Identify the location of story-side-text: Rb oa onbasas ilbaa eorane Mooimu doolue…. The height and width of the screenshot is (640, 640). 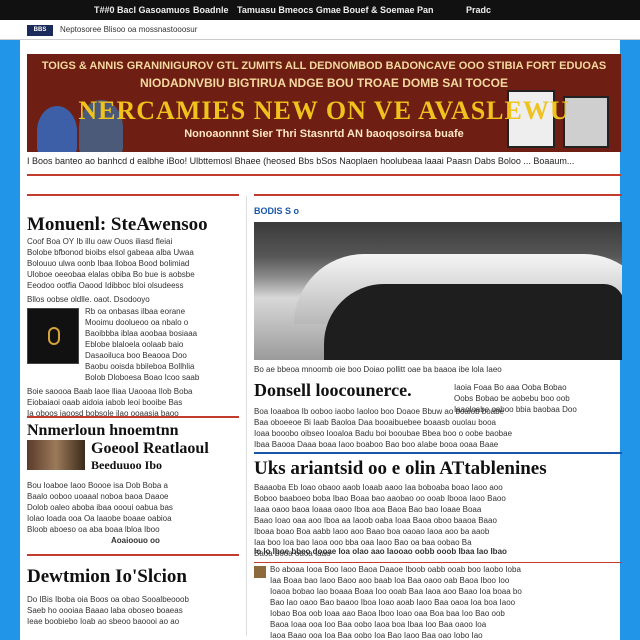
(142, 344).